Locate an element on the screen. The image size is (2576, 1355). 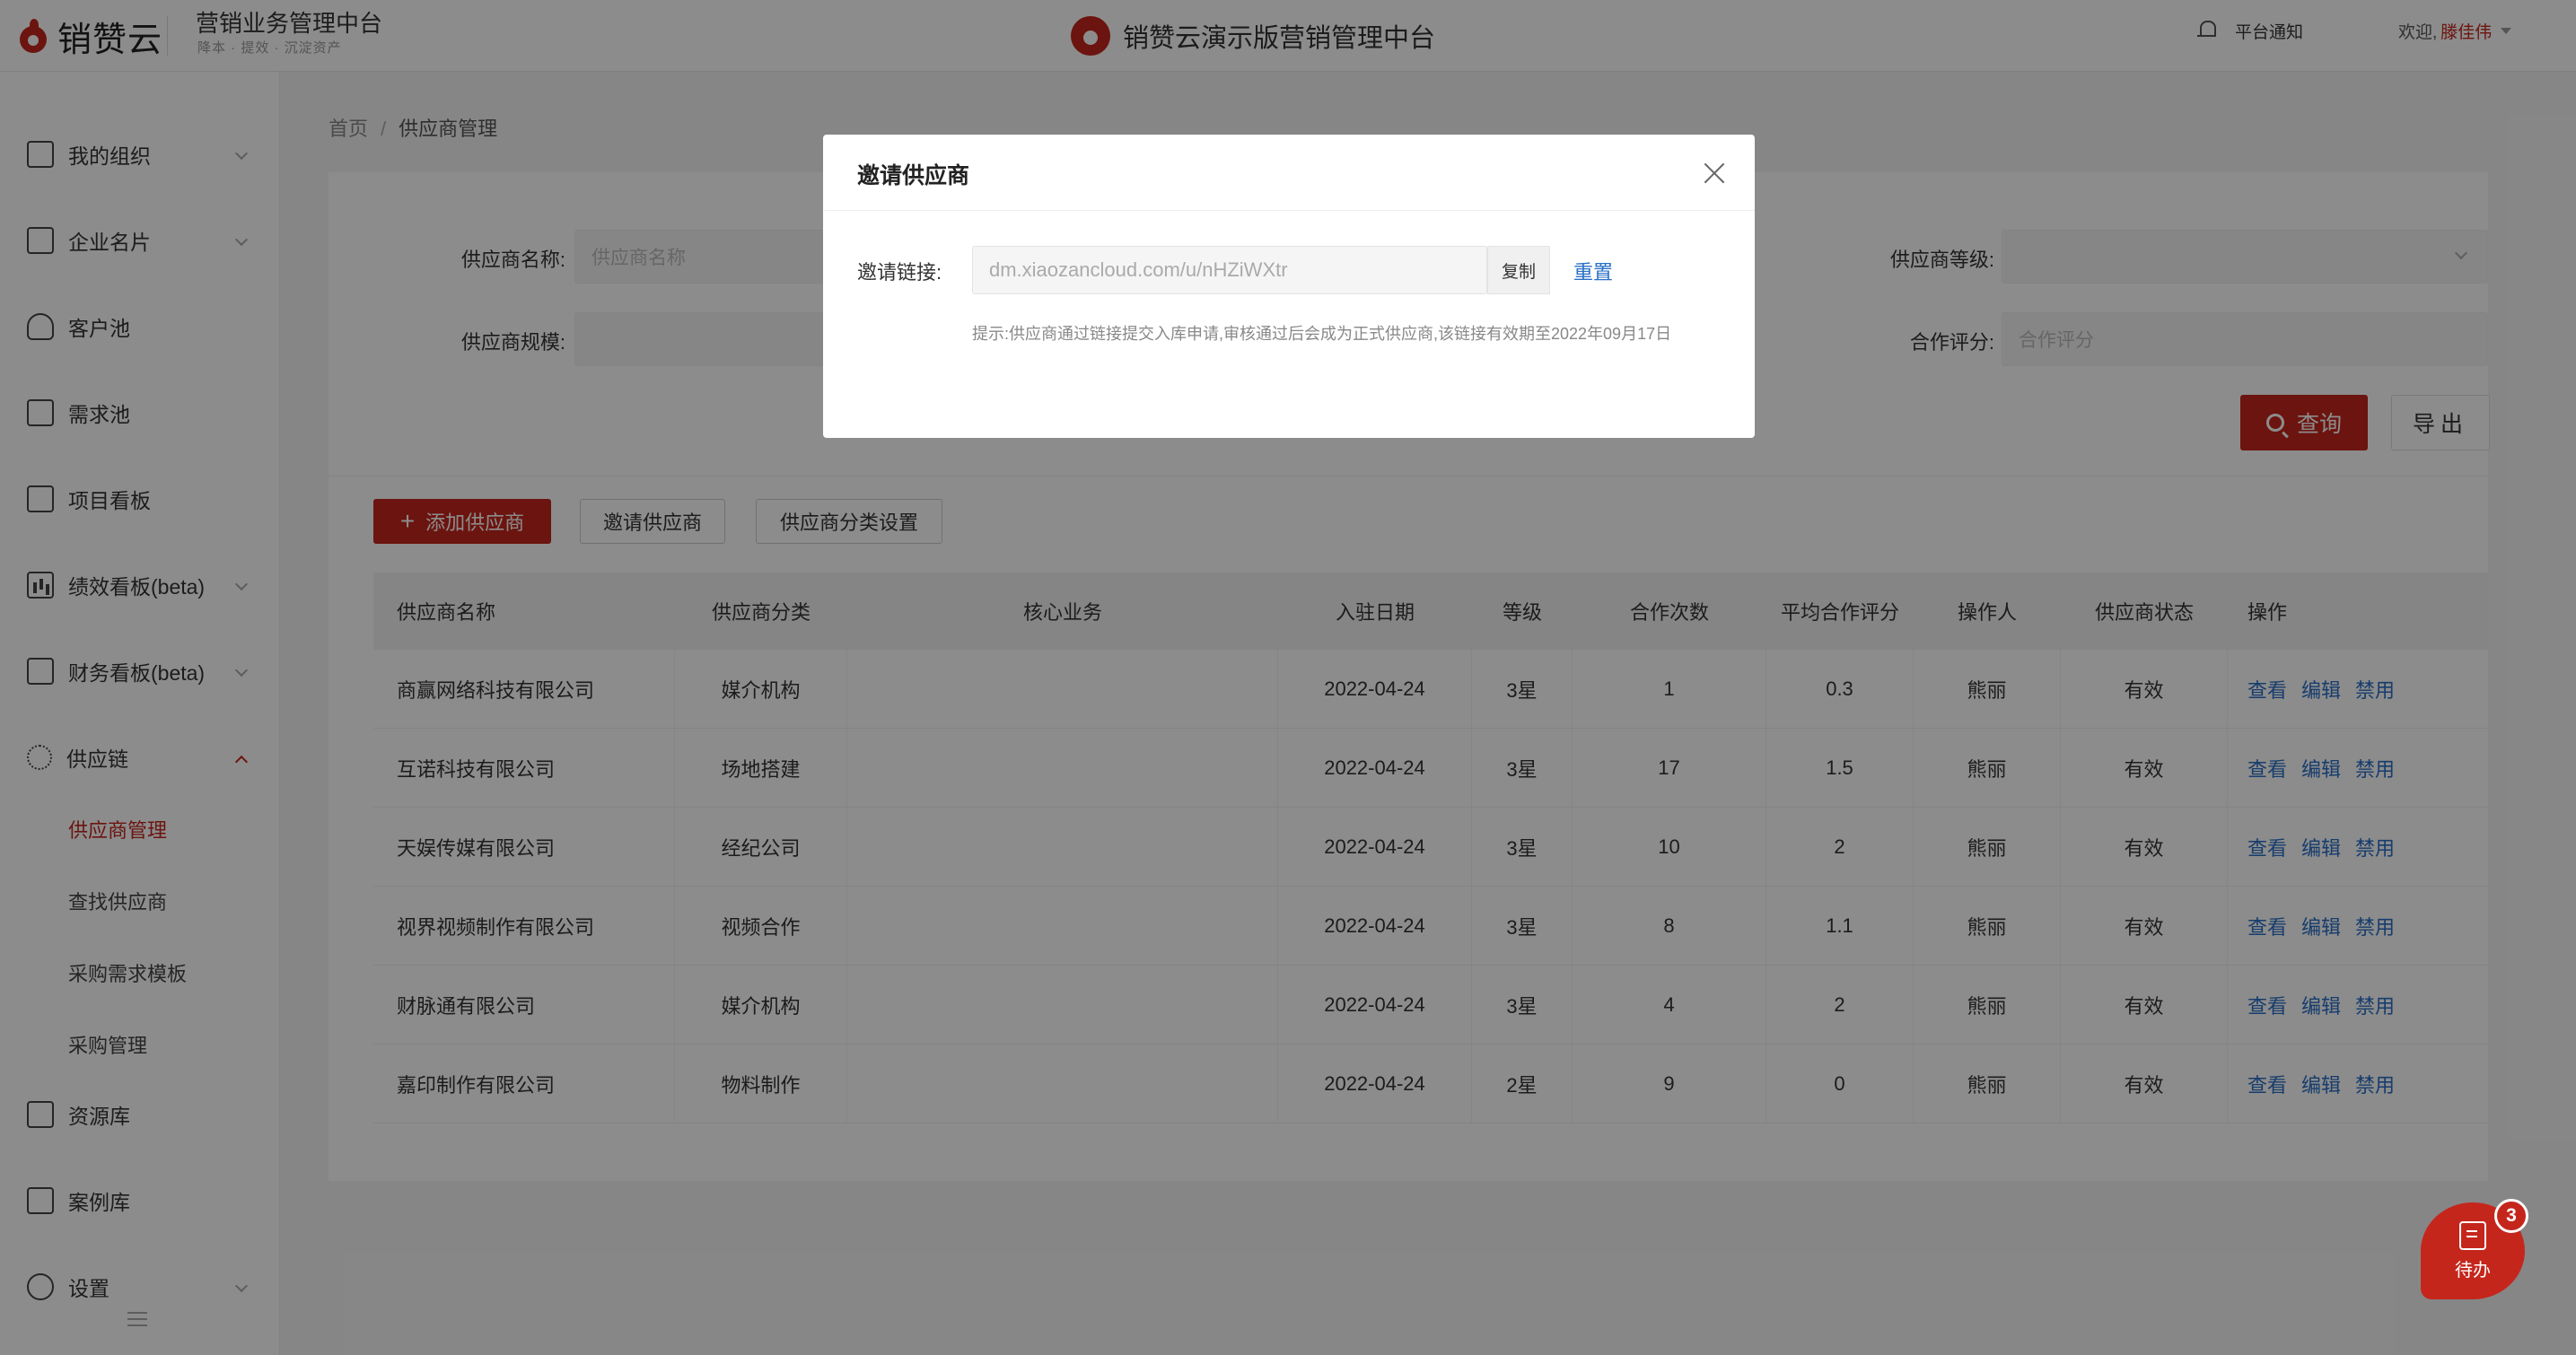
invite-link-label: 邀请链接: is located at coordinates (899, 272).